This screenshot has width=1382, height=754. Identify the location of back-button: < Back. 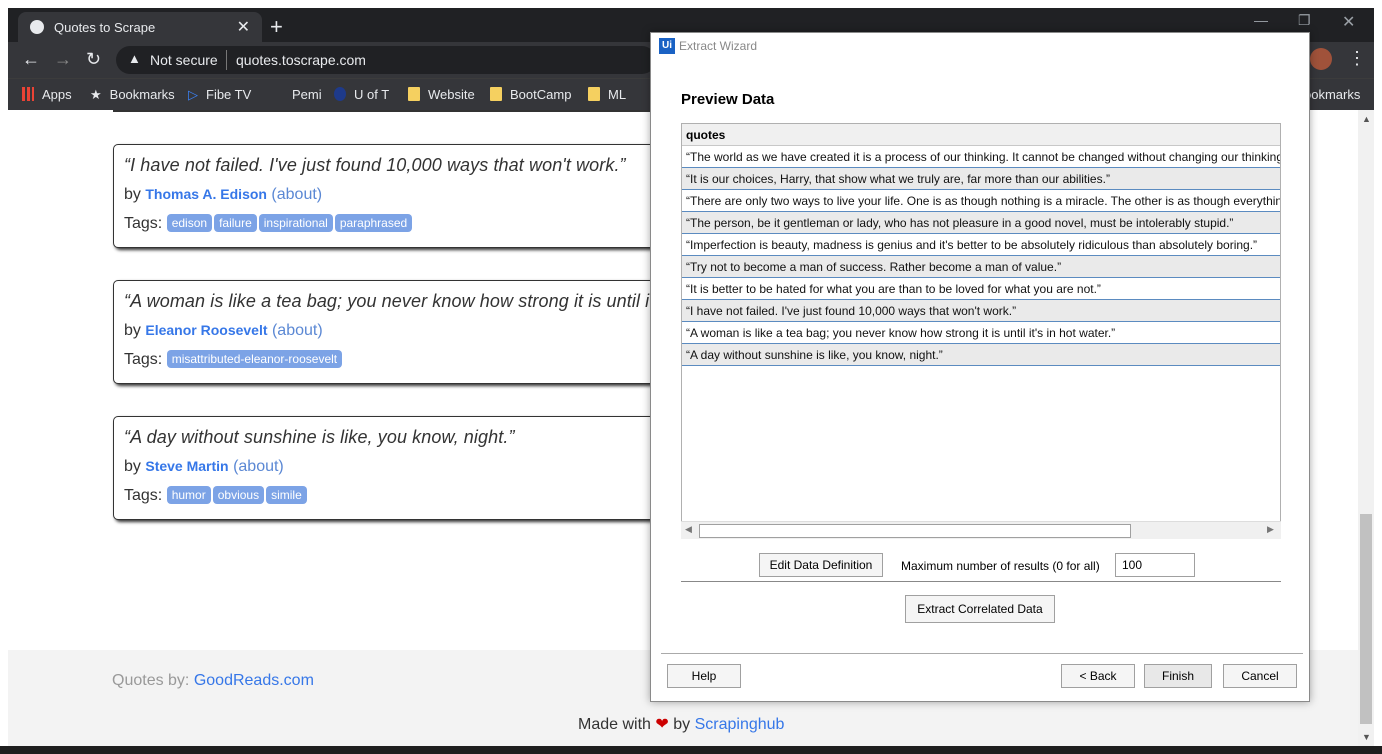
(1098, 676).